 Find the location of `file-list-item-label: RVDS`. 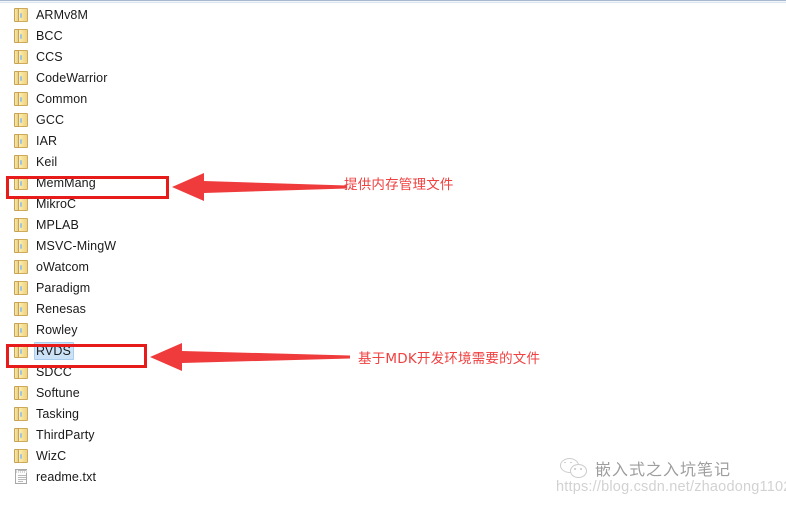

file-list-item-label: RVDS is located at coordinates (54, 350).